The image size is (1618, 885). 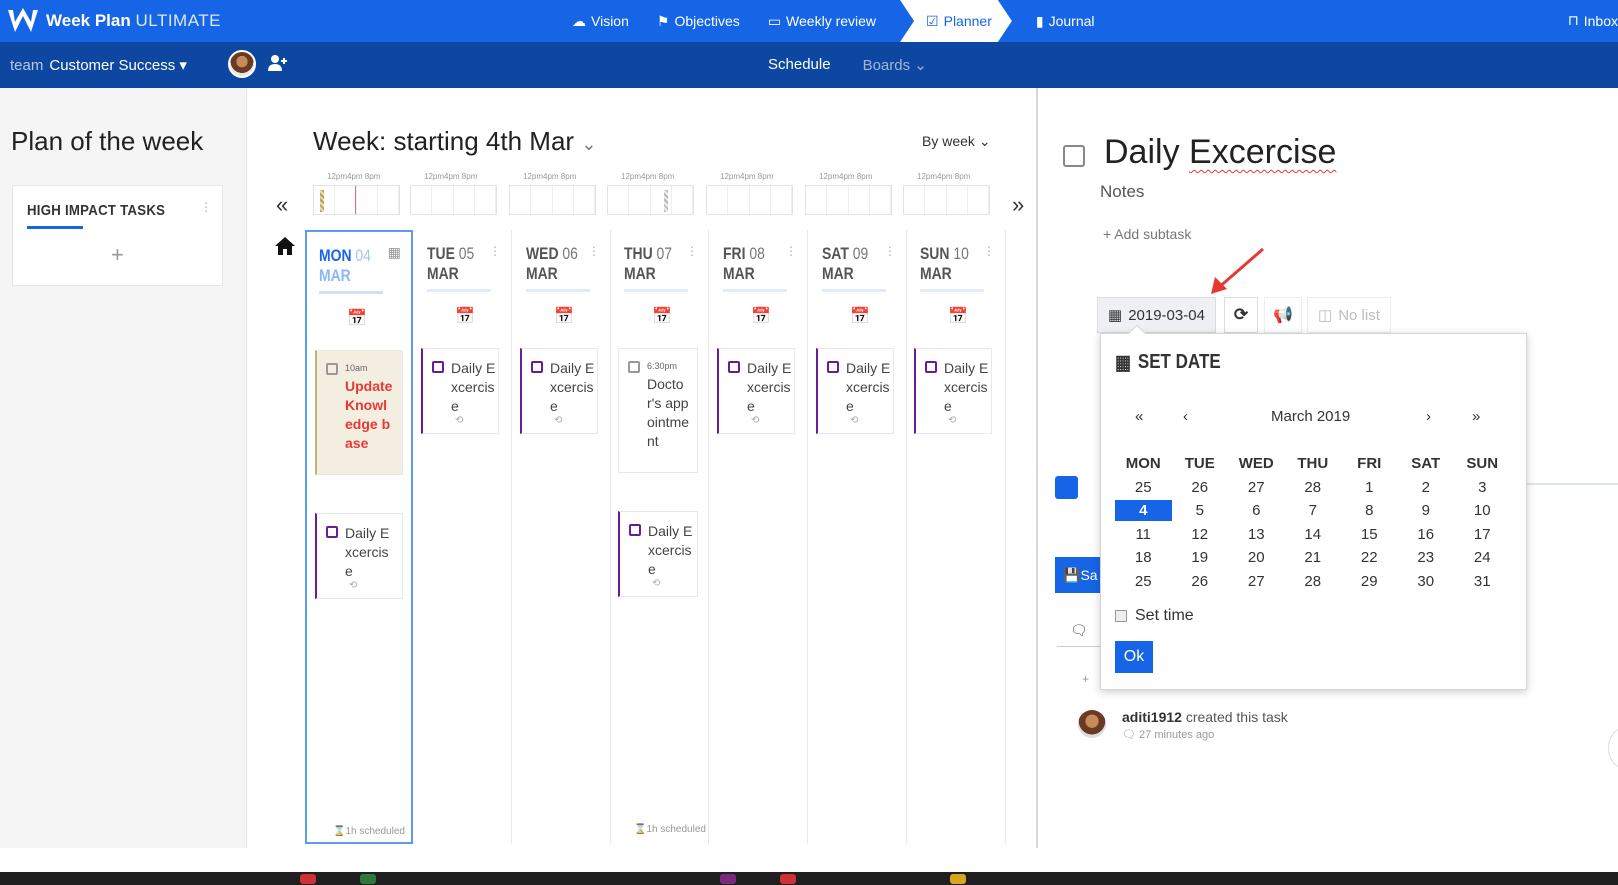 What do you see at coordinates (1122, 192) in the screenshot?
I see `task-notes: Notes` at bounding box center [1122, 192].